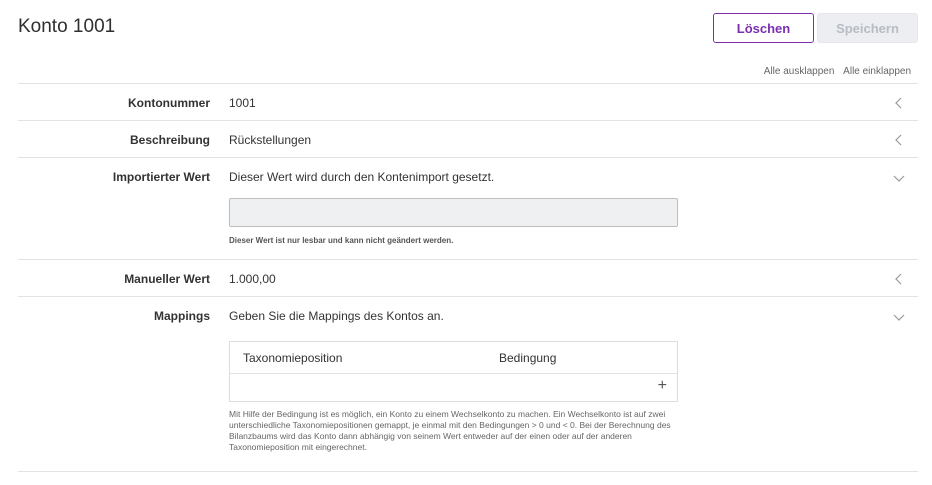 The height and width of the screenshot is (485, 932). I want to click on divider, so click(468, 471).